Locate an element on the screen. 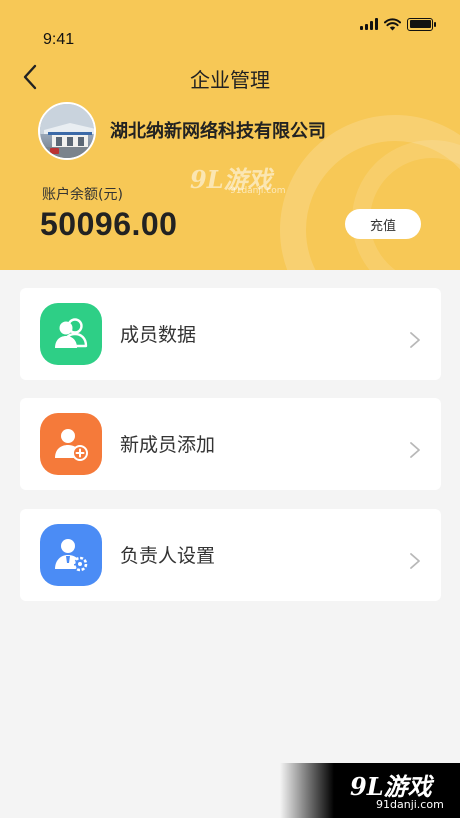  company-avatar is located at coordinates (67, 131).